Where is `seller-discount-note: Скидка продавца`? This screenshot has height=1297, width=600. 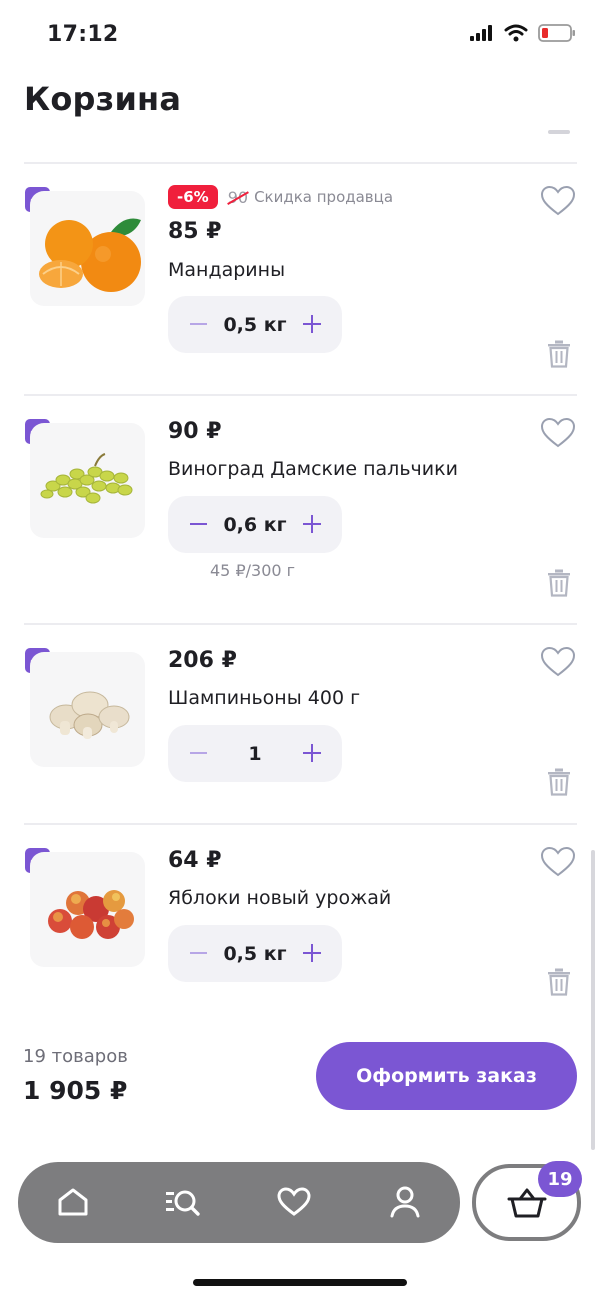
seller-discount-note: Скидка продавца is located at coordinates (324, 197).